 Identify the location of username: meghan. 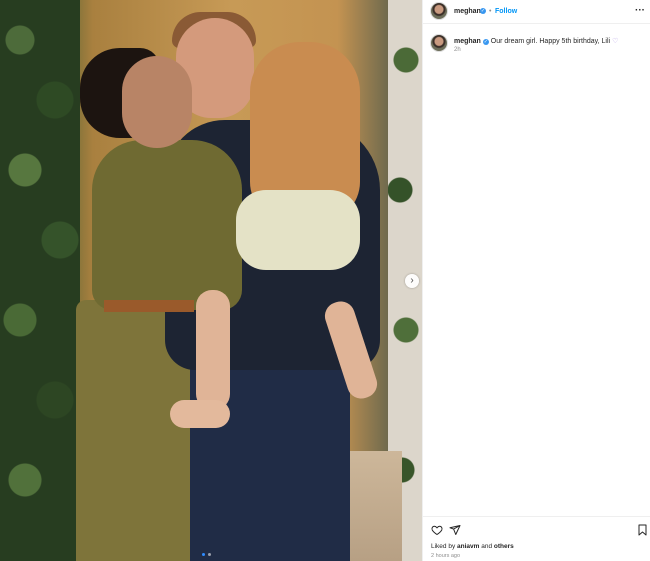
(467, 11).